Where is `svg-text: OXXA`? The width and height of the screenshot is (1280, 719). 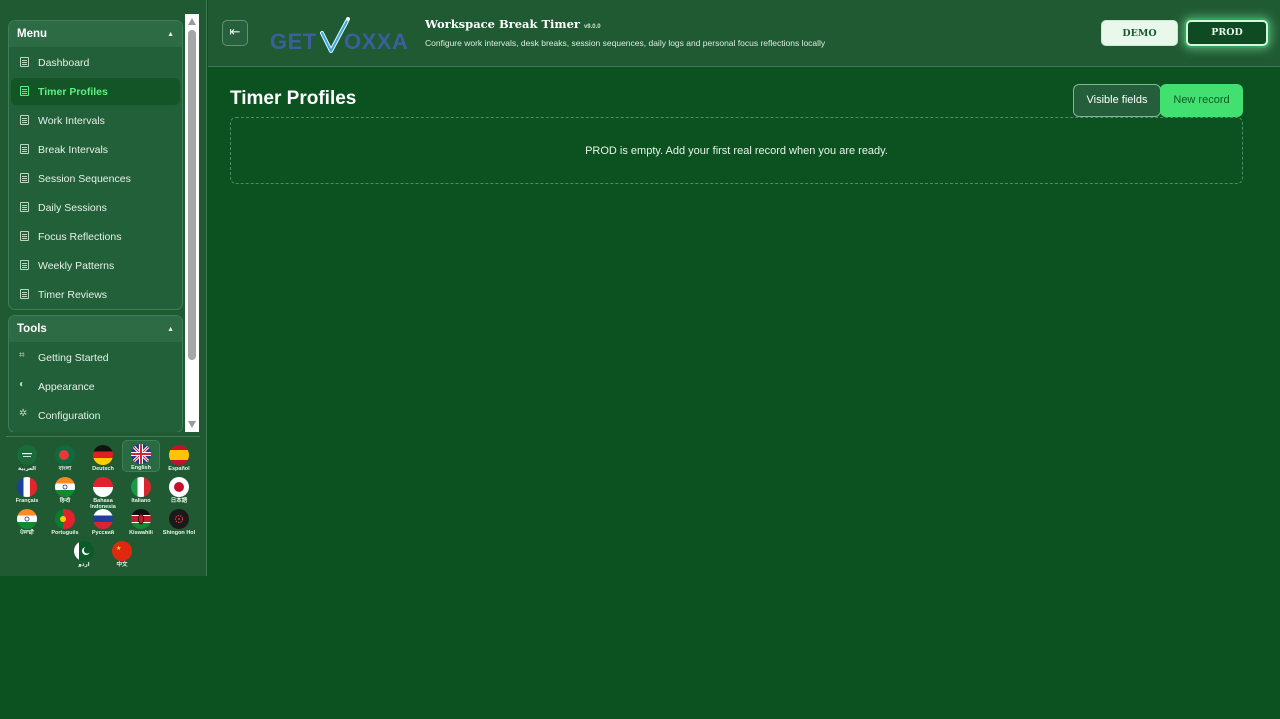
svg-text: OXXA is located at coordinates (376, 41).